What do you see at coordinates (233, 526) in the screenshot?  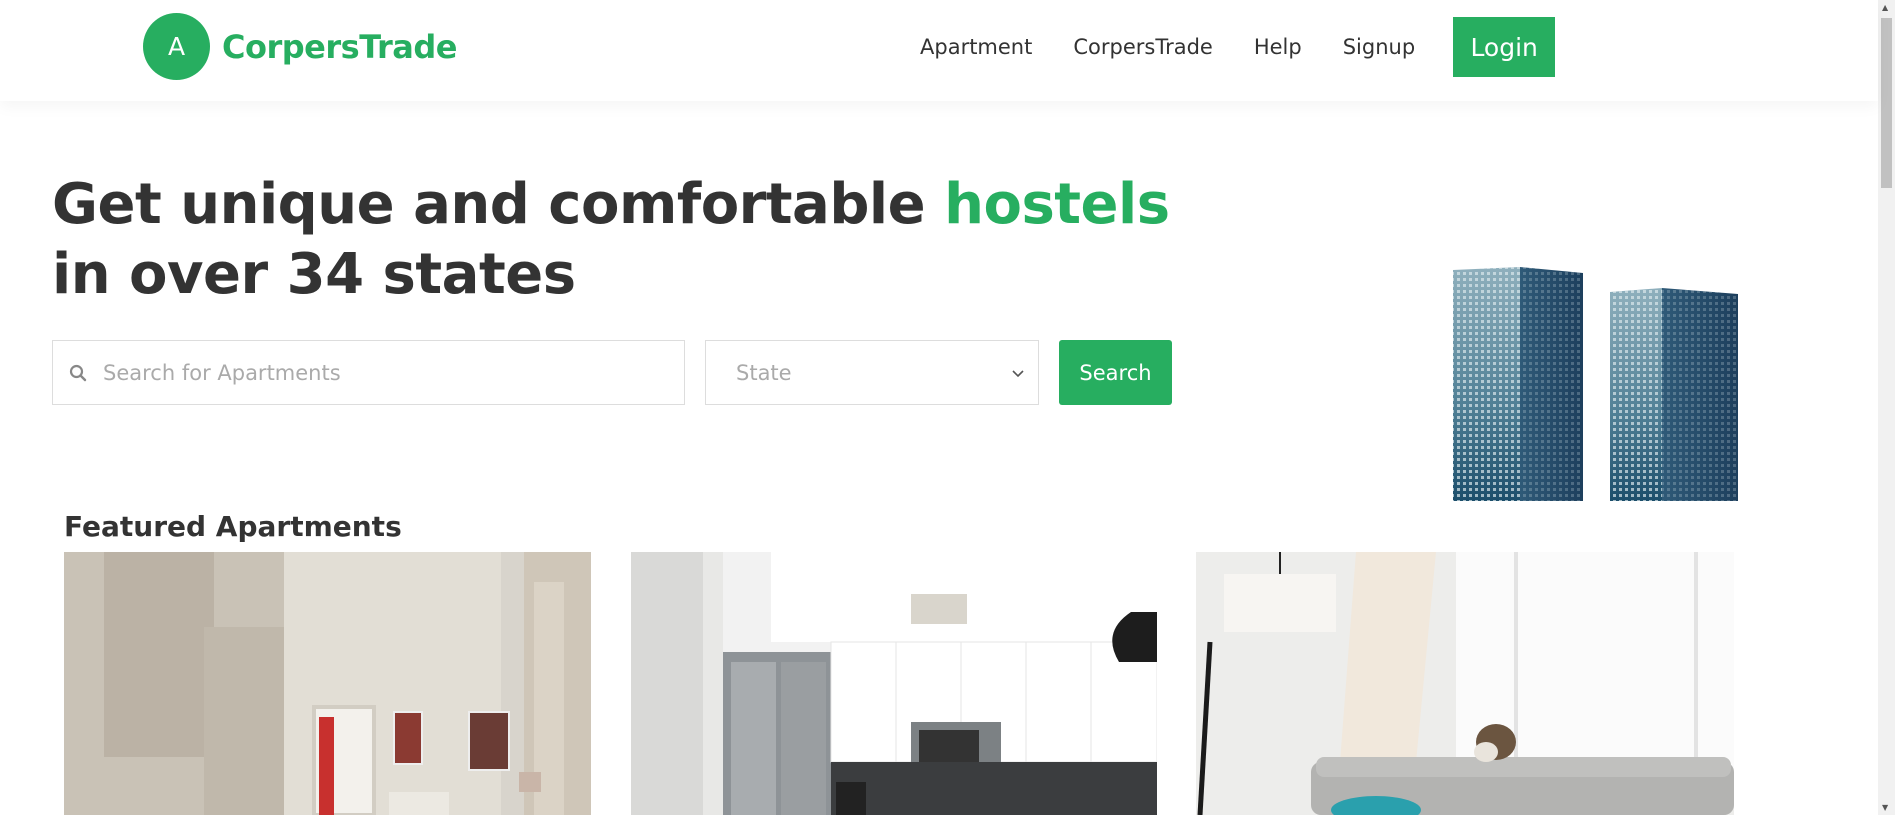 I see `featured-title: Featured Apartments` at bounding box center [233, 526].